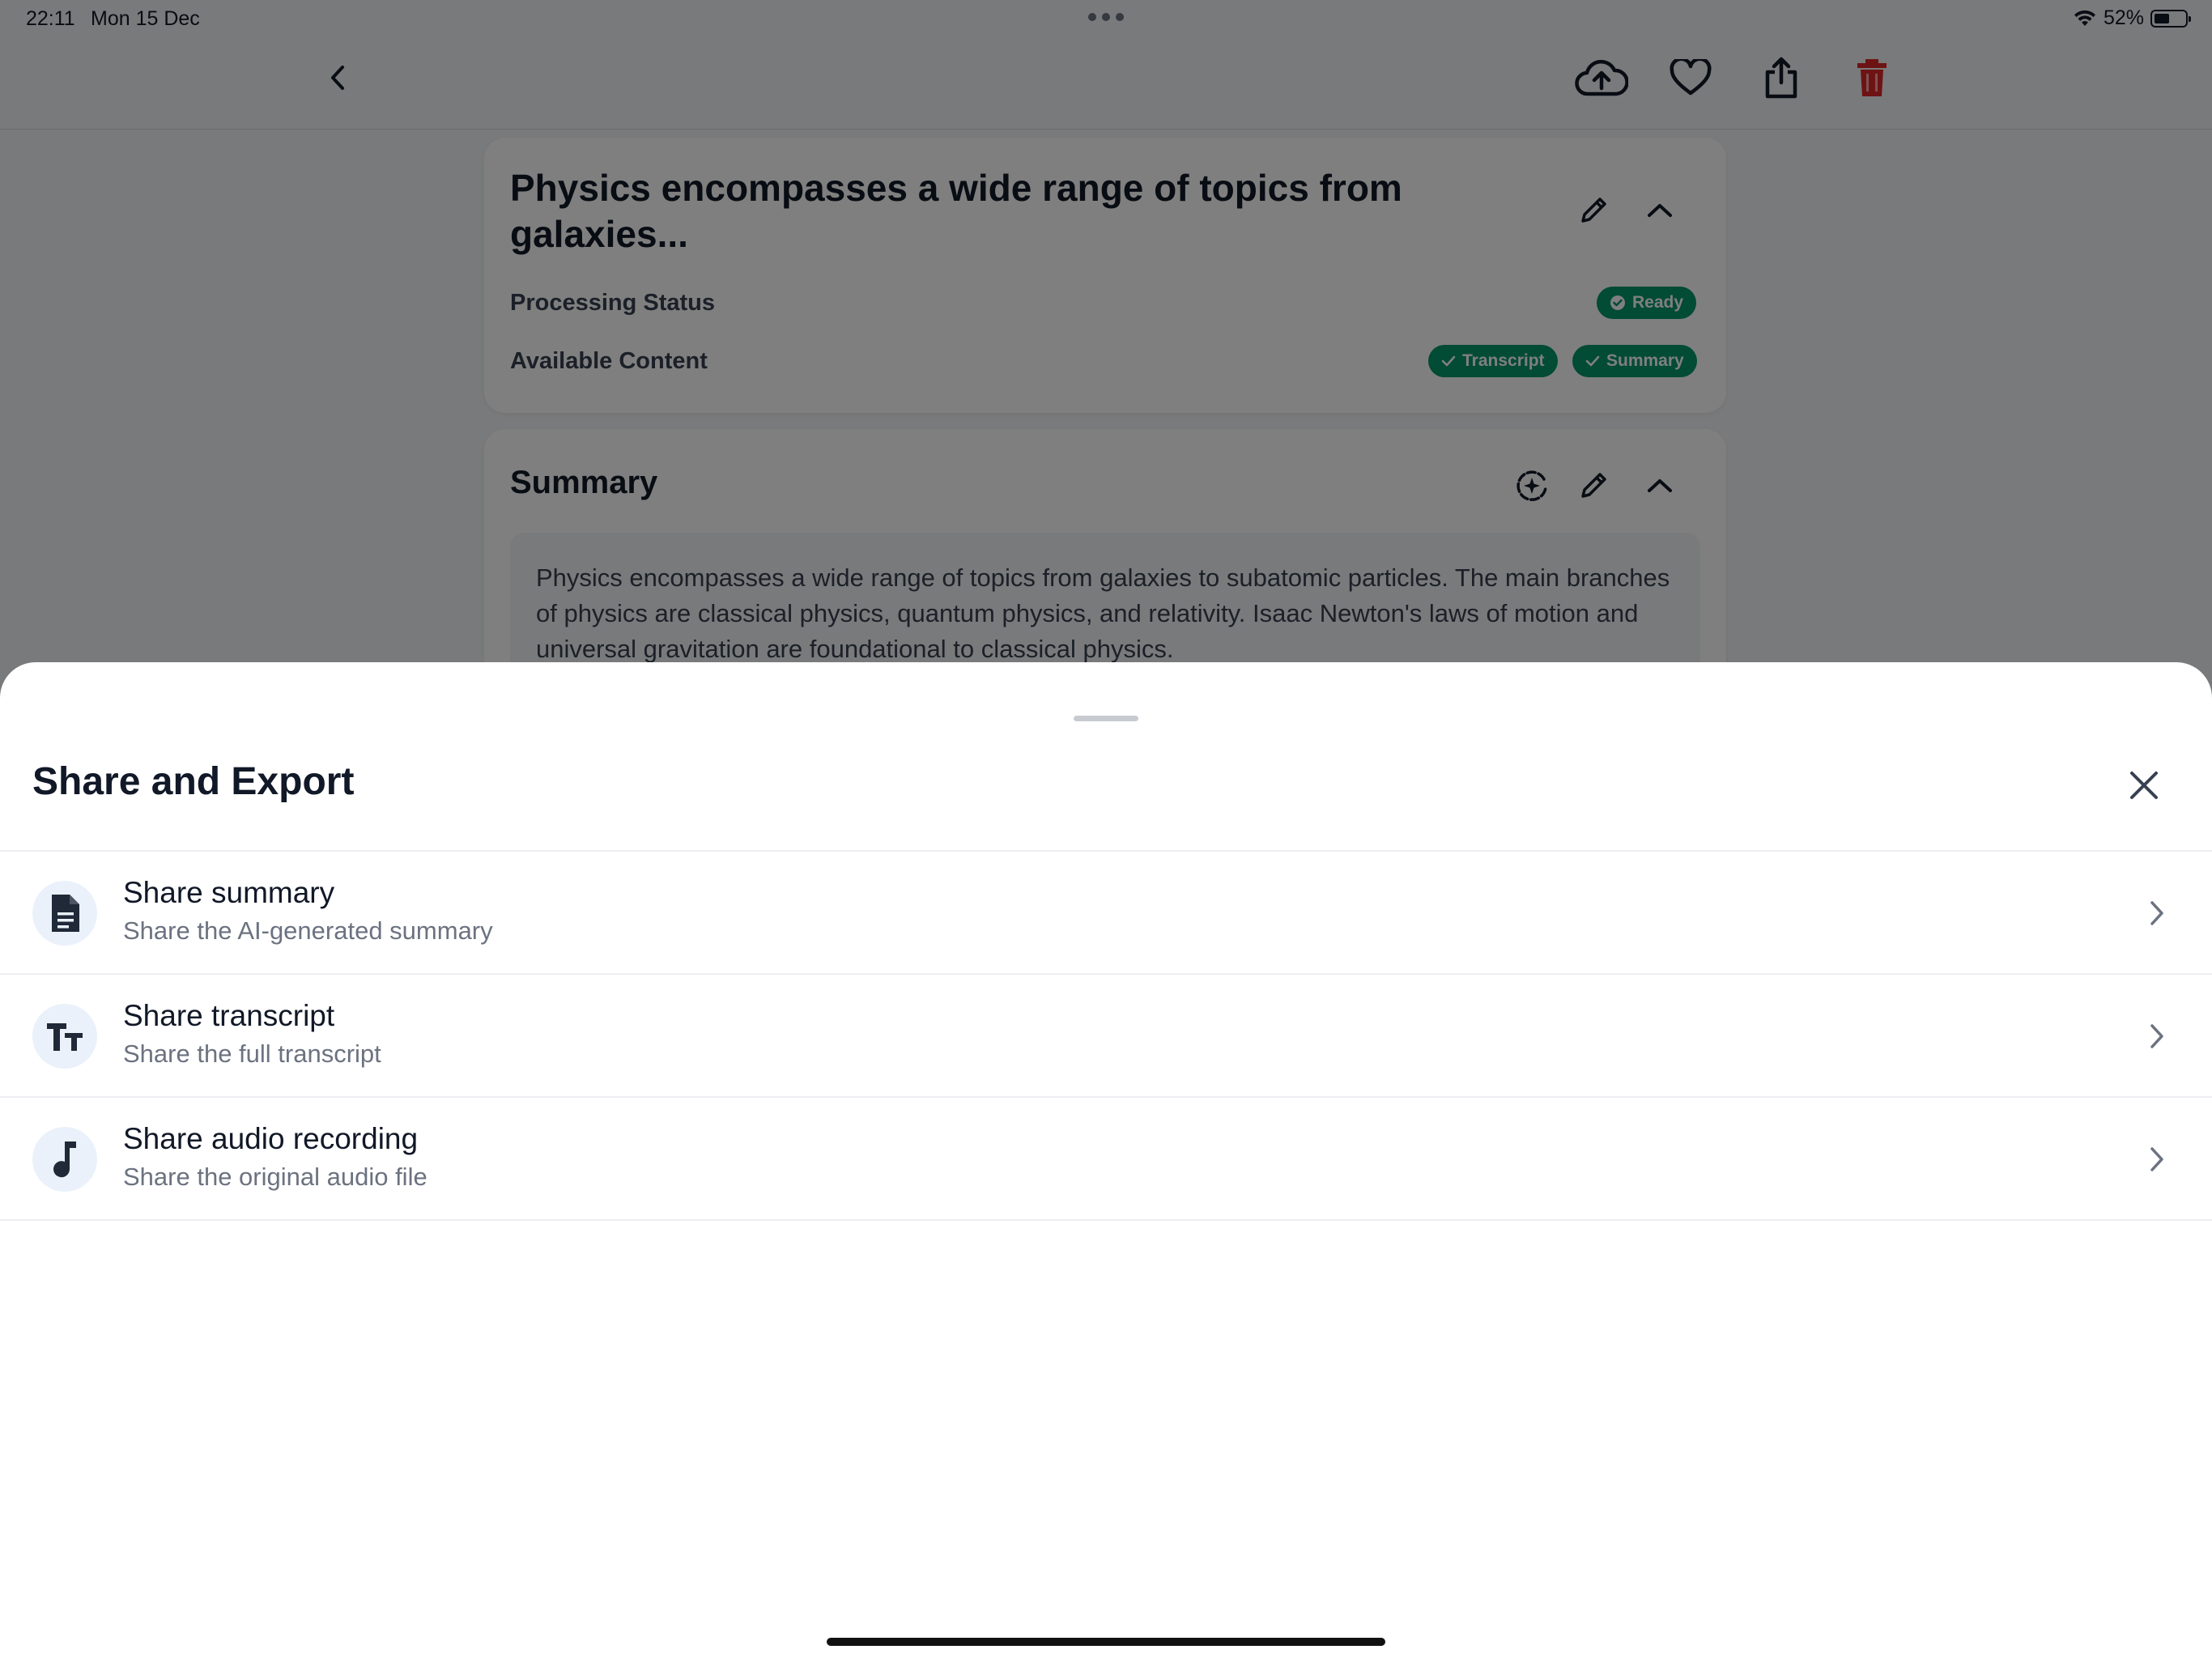 The width and height of the screenshot is (2212, 1658). I want to click on share-audio-title: Share audio recording, so click(271, 1138).